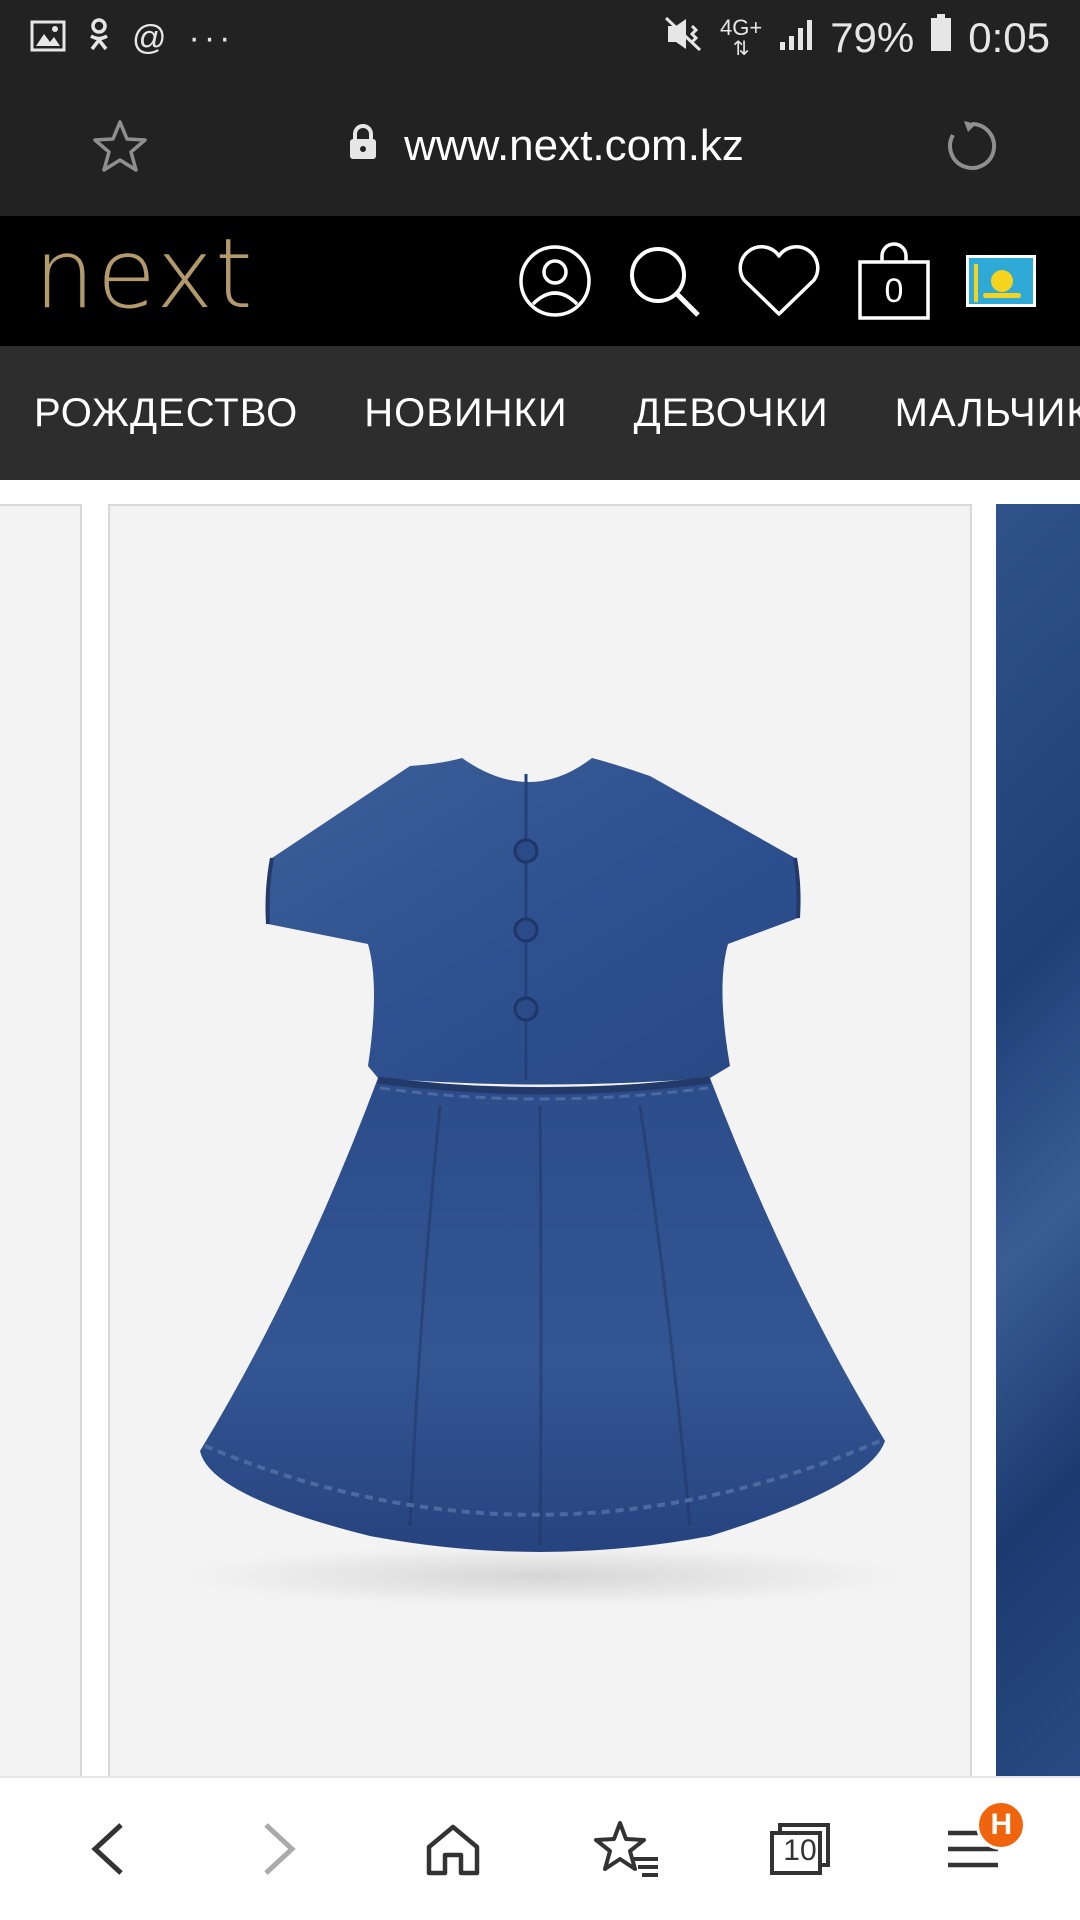 This screenshot has width=1080, height=1920. What do you see at coordinates (120, 146) in the screenshot?
I see `bookmark-star-icon` at bounding box center [120, 146].